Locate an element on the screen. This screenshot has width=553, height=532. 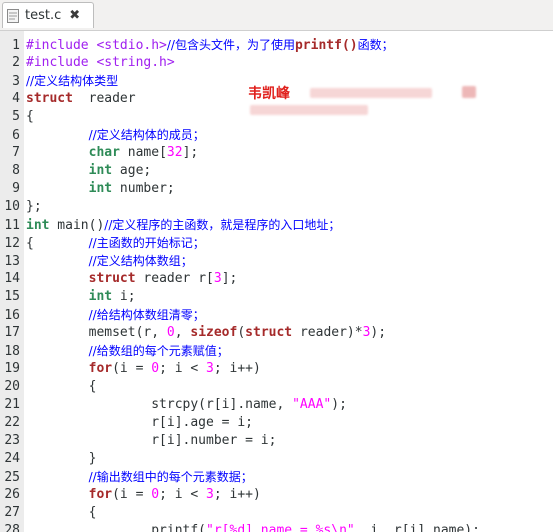
code-token: //定义结构体类型 is located at coordinates (72, 81).